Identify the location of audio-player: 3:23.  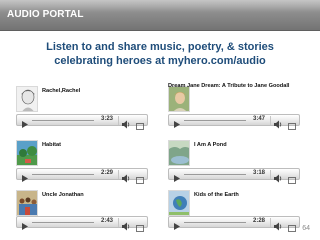
(82, 122).